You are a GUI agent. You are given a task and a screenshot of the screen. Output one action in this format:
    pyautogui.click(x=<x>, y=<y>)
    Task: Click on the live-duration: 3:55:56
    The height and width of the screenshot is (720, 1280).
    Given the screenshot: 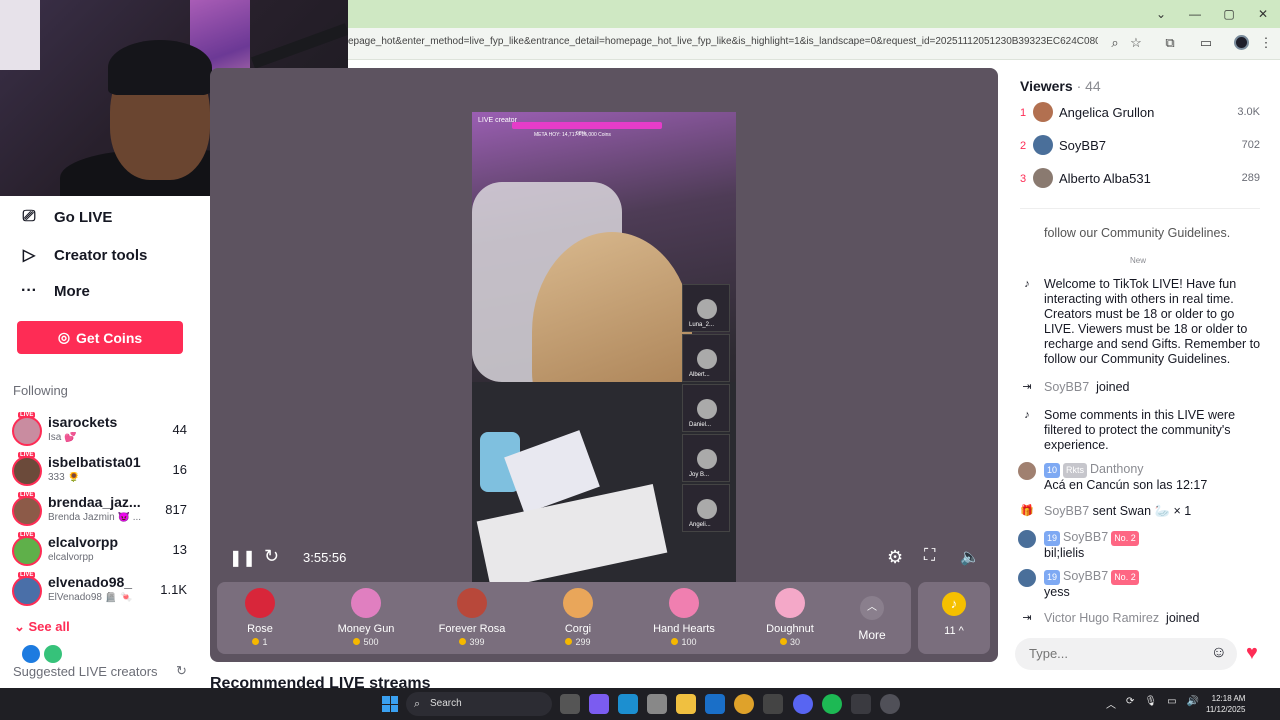 What is the action you would take?
    pyautogui.click(x=325, y=557)
    